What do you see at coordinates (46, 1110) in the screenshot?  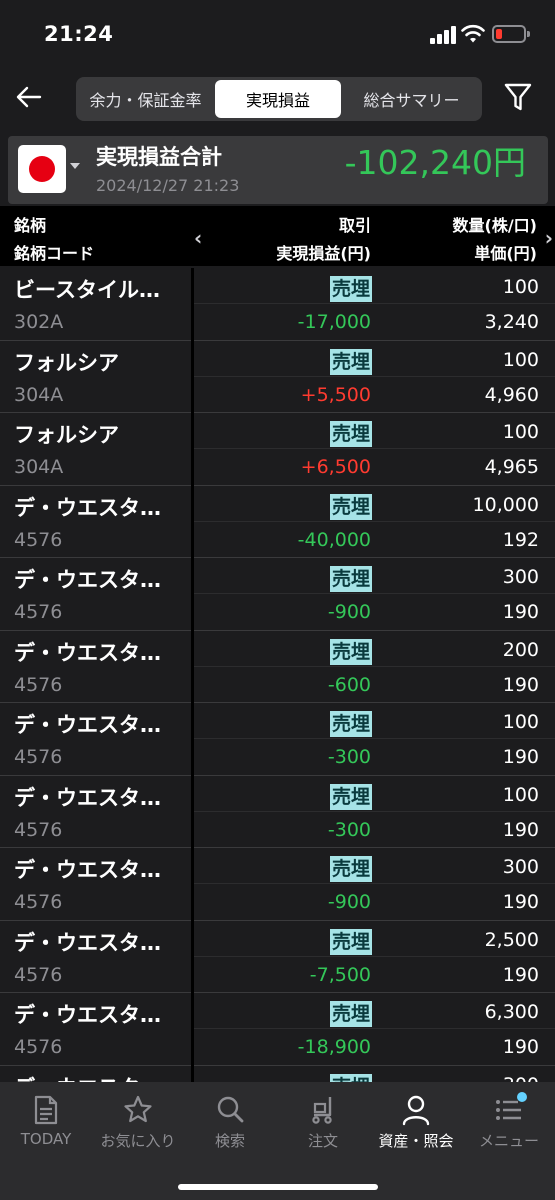 I see `today-icon` at bounding box center [46, 1110].